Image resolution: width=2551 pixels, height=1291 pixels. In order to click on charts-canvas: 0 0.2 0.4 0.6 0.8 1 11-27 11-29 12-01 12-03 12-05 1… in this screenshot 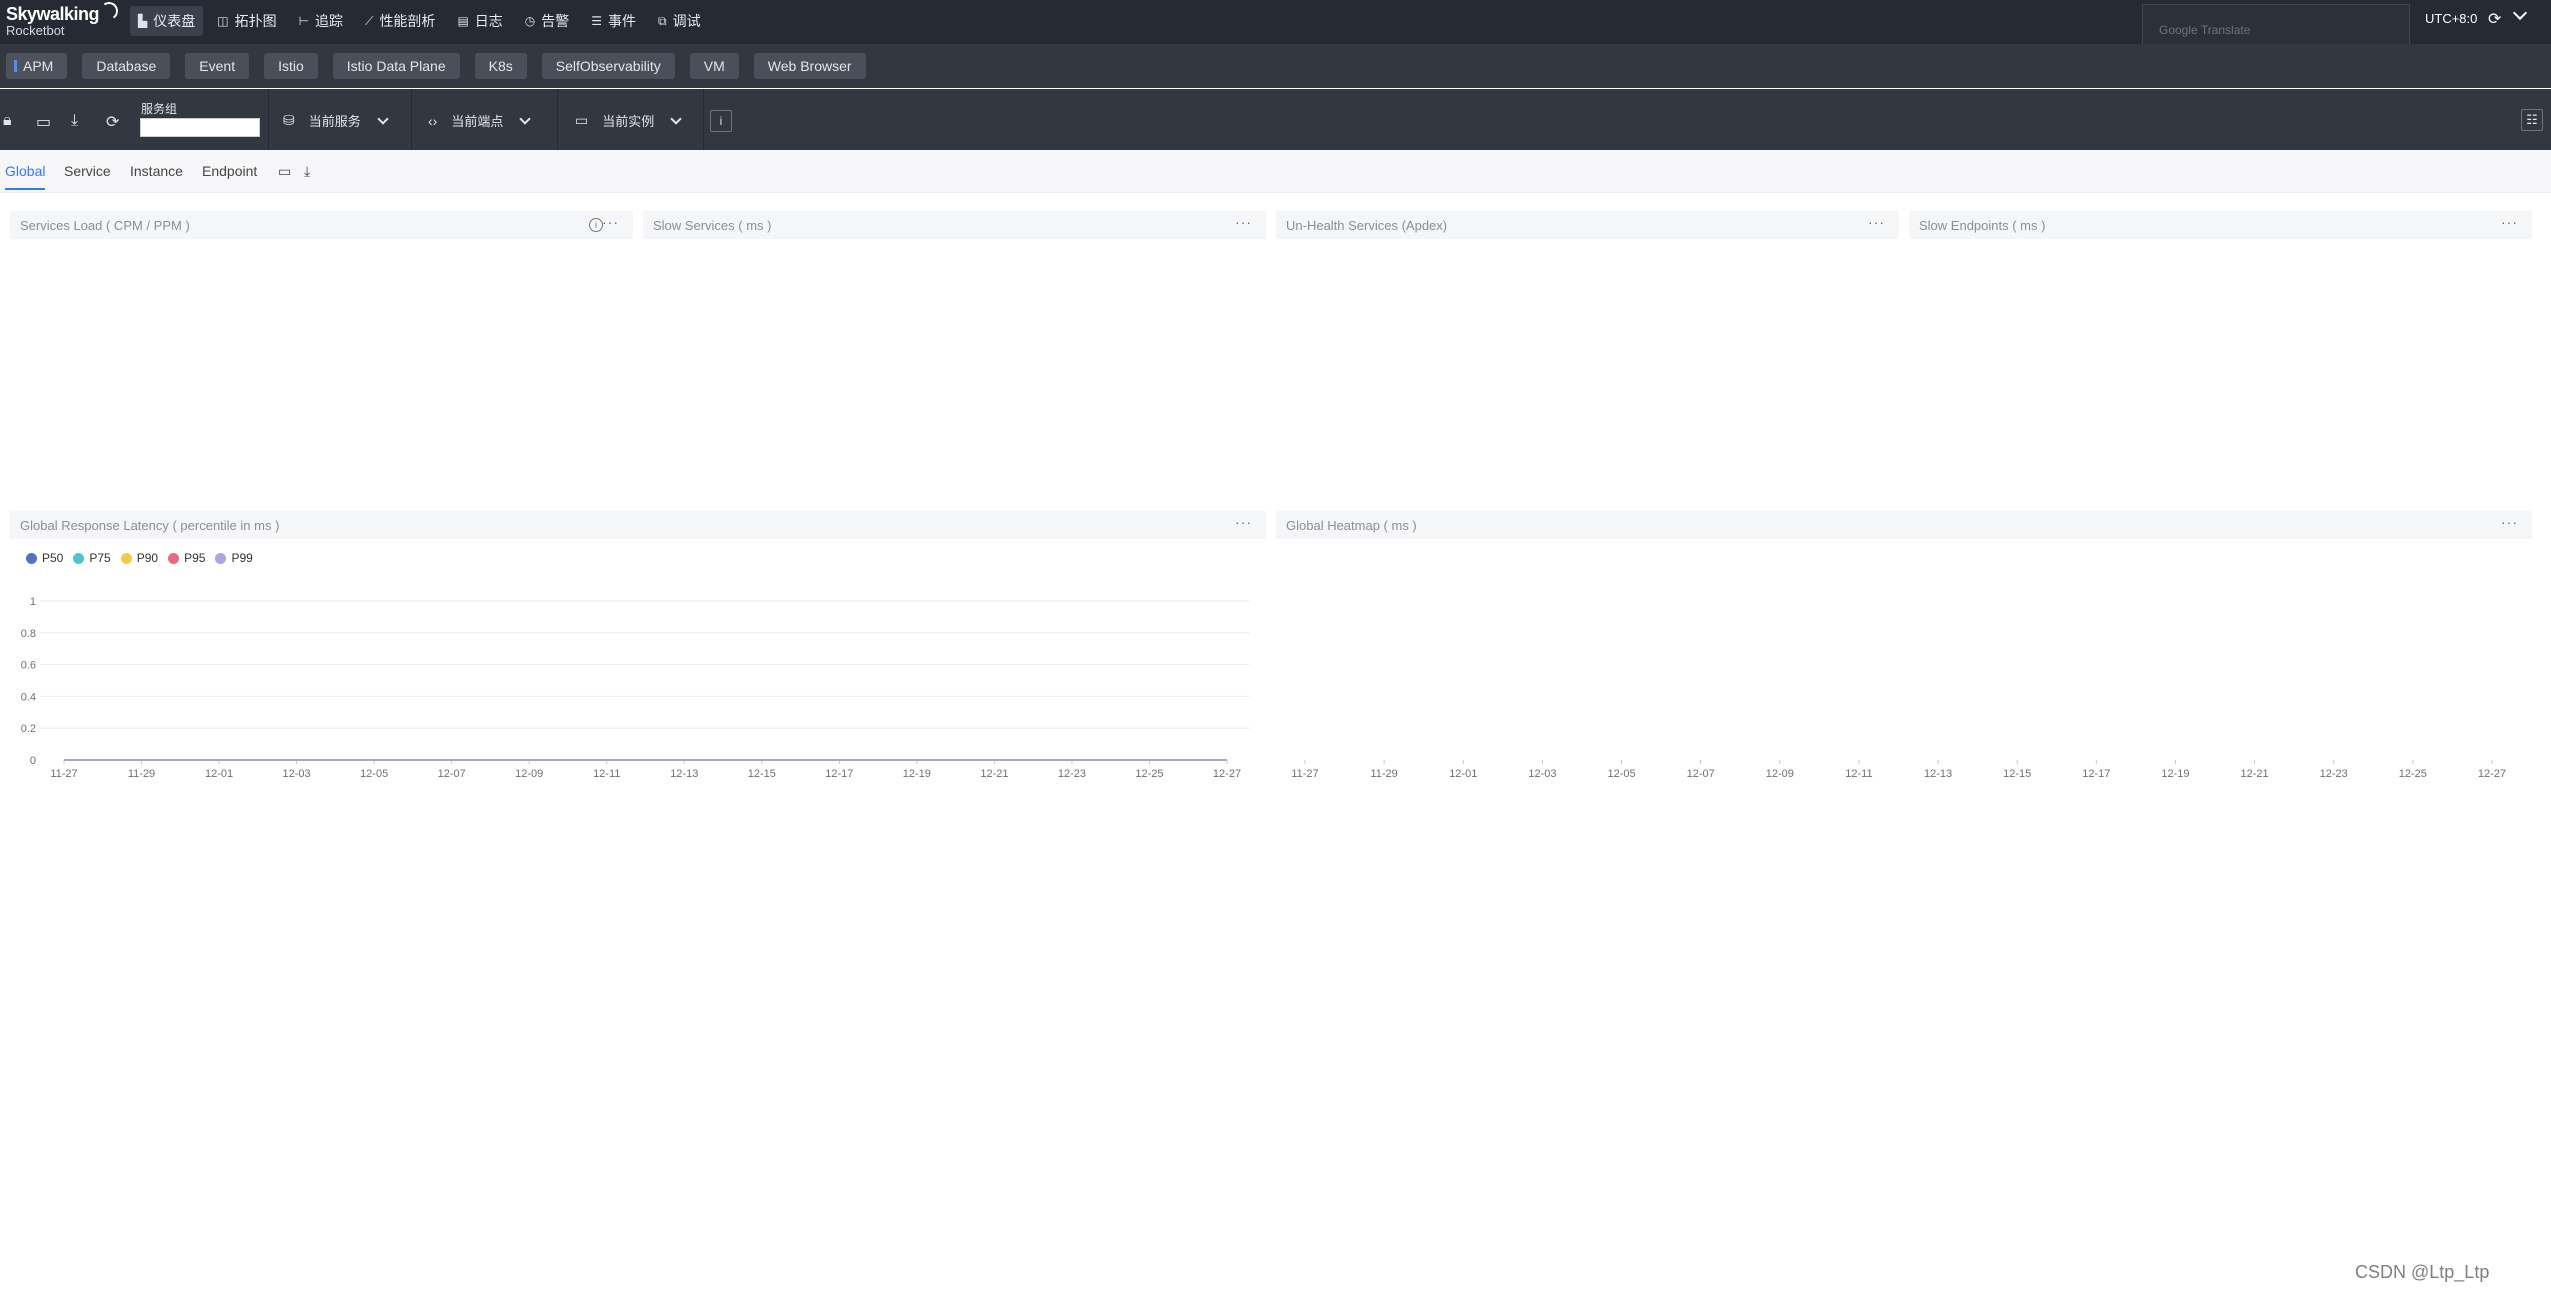, I will do `click(1263, 688)`.